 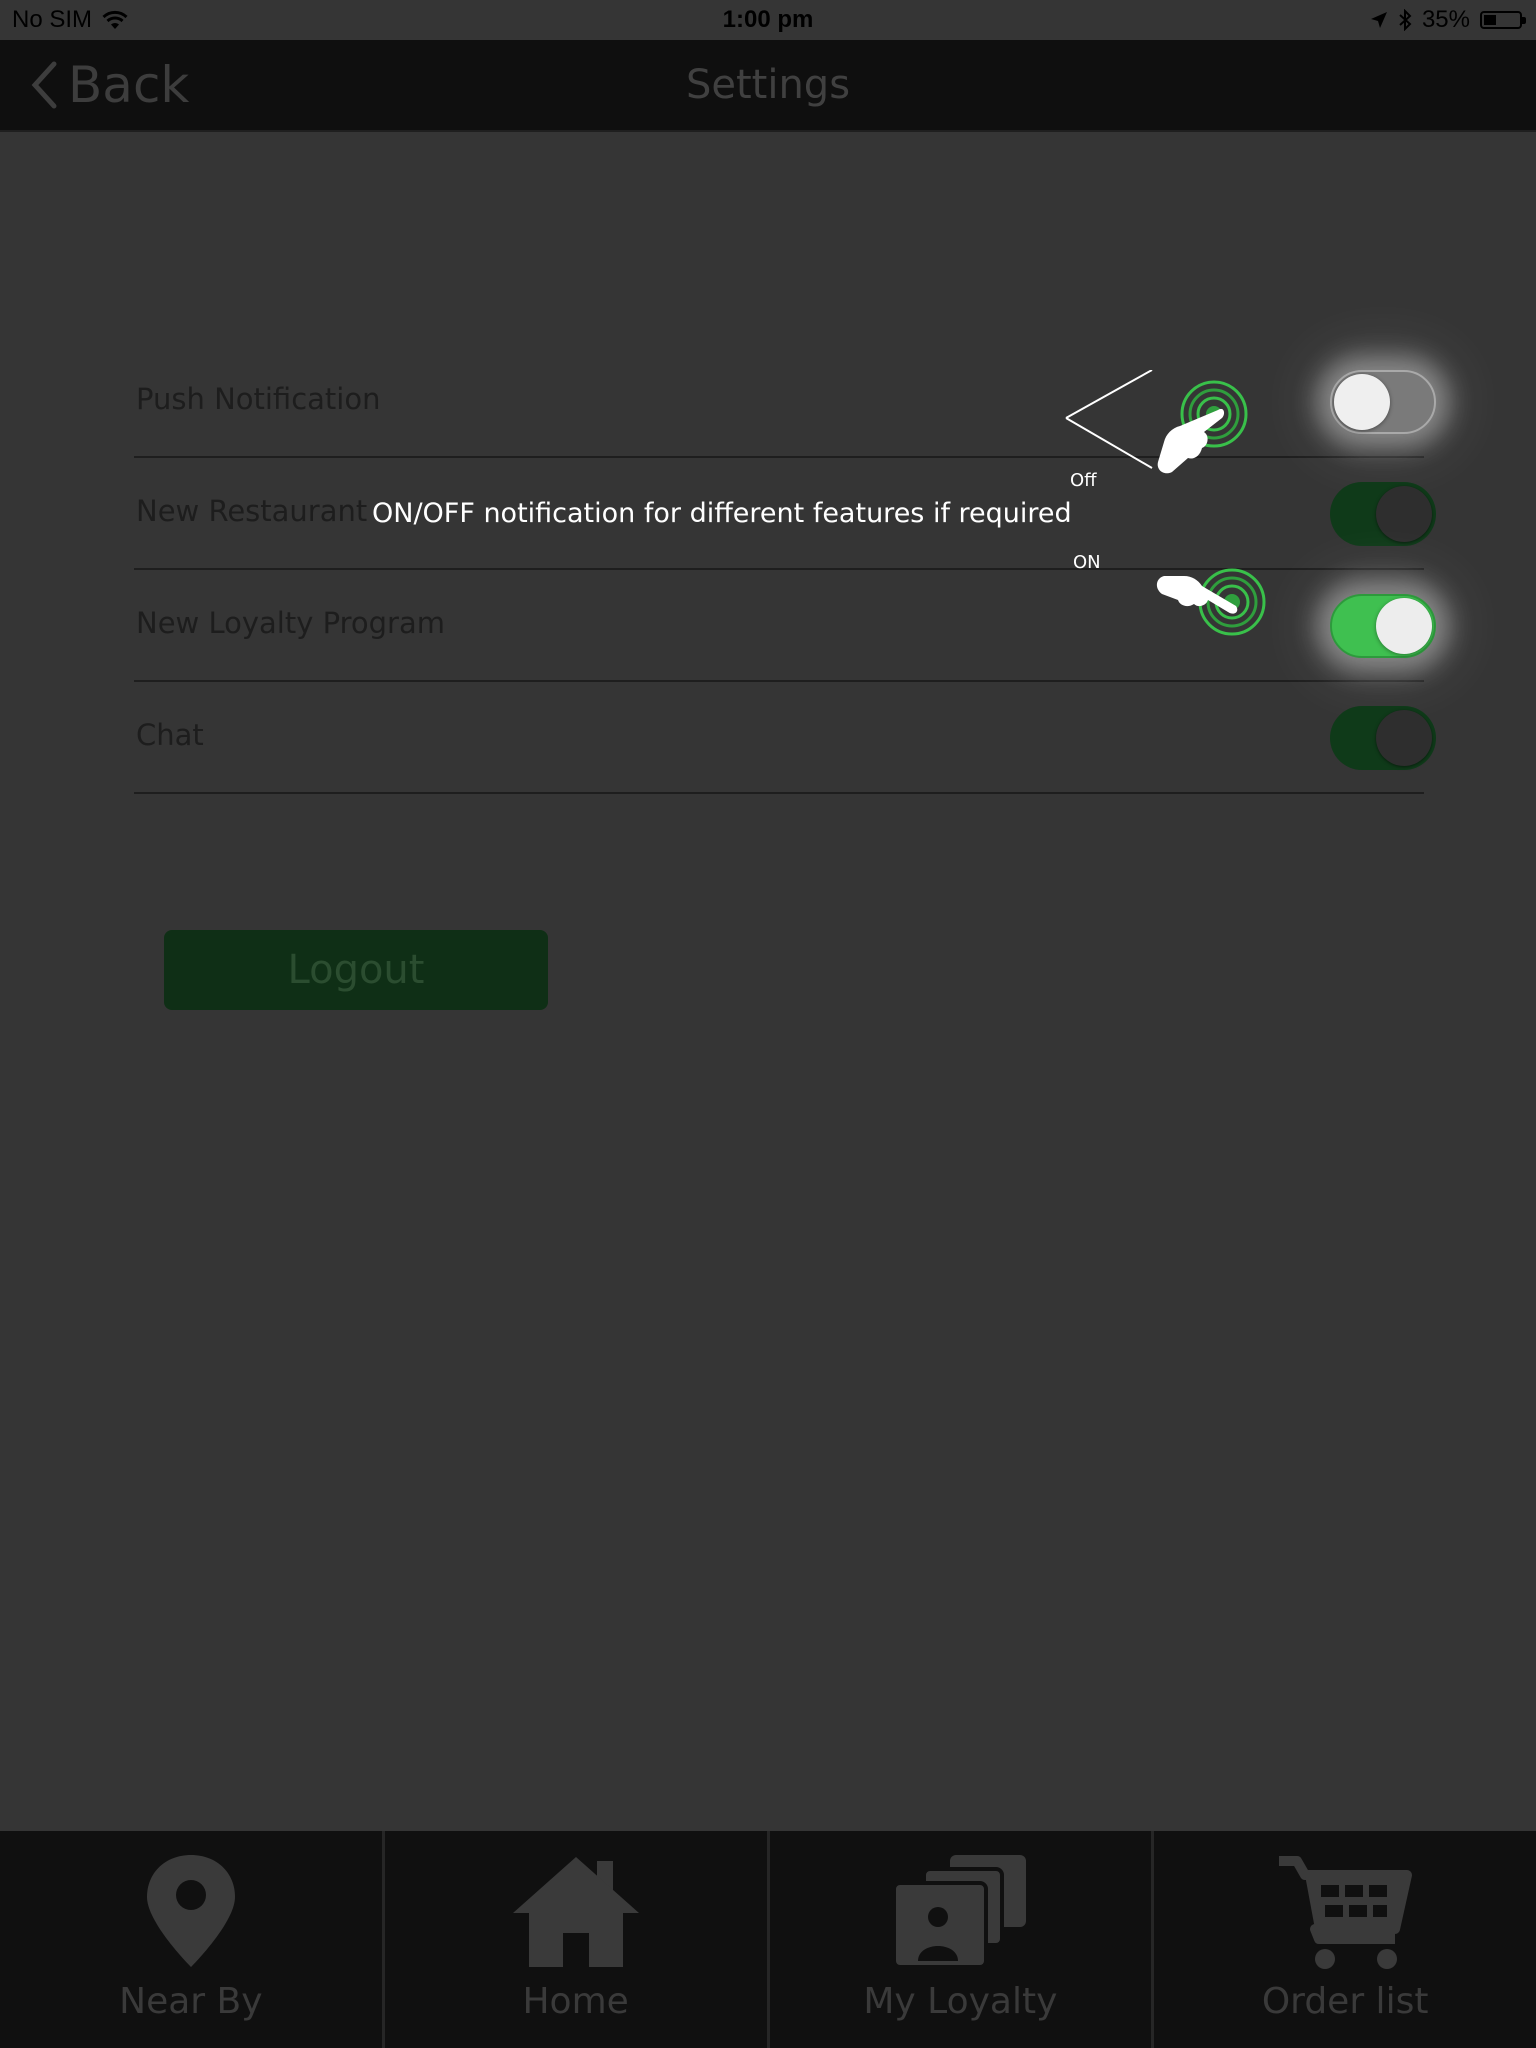 I want to click on location-pin-icon, so click(x=190, y=1911).